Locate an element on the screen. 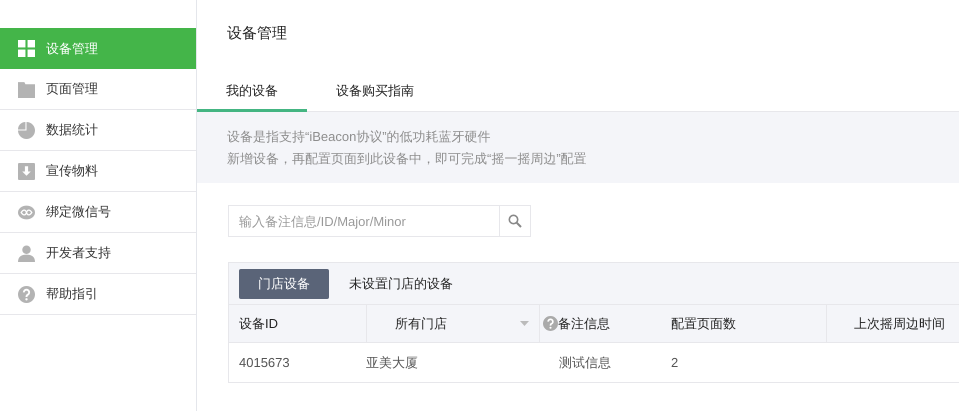  sidebar-item: 开发者支持 is located at coordinates (98, 253).